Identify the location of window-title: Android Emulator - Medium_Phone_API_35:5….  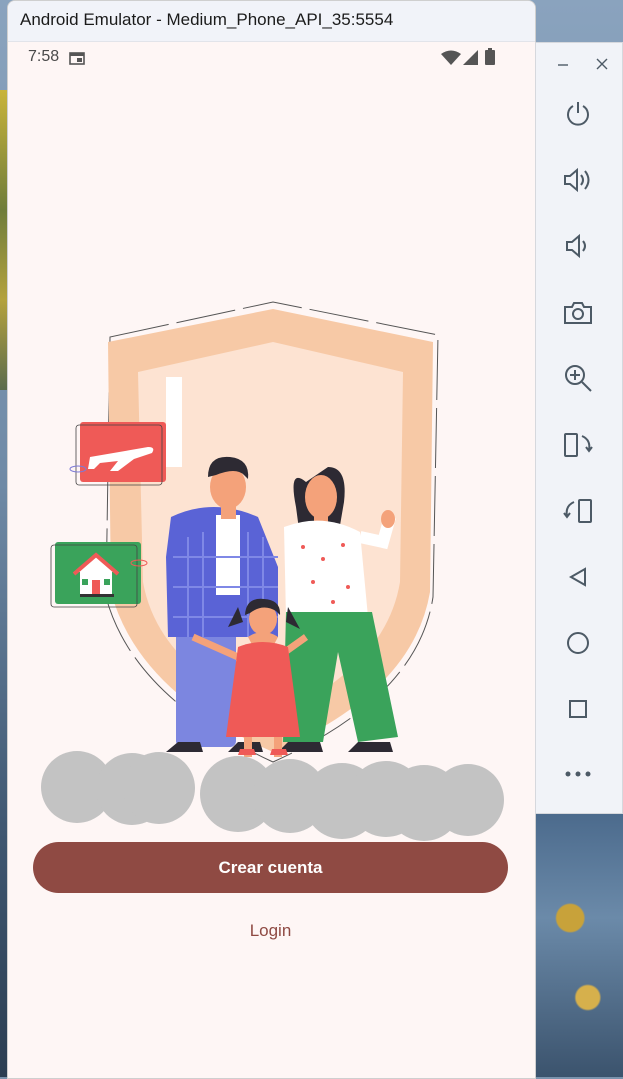
(207, 19).